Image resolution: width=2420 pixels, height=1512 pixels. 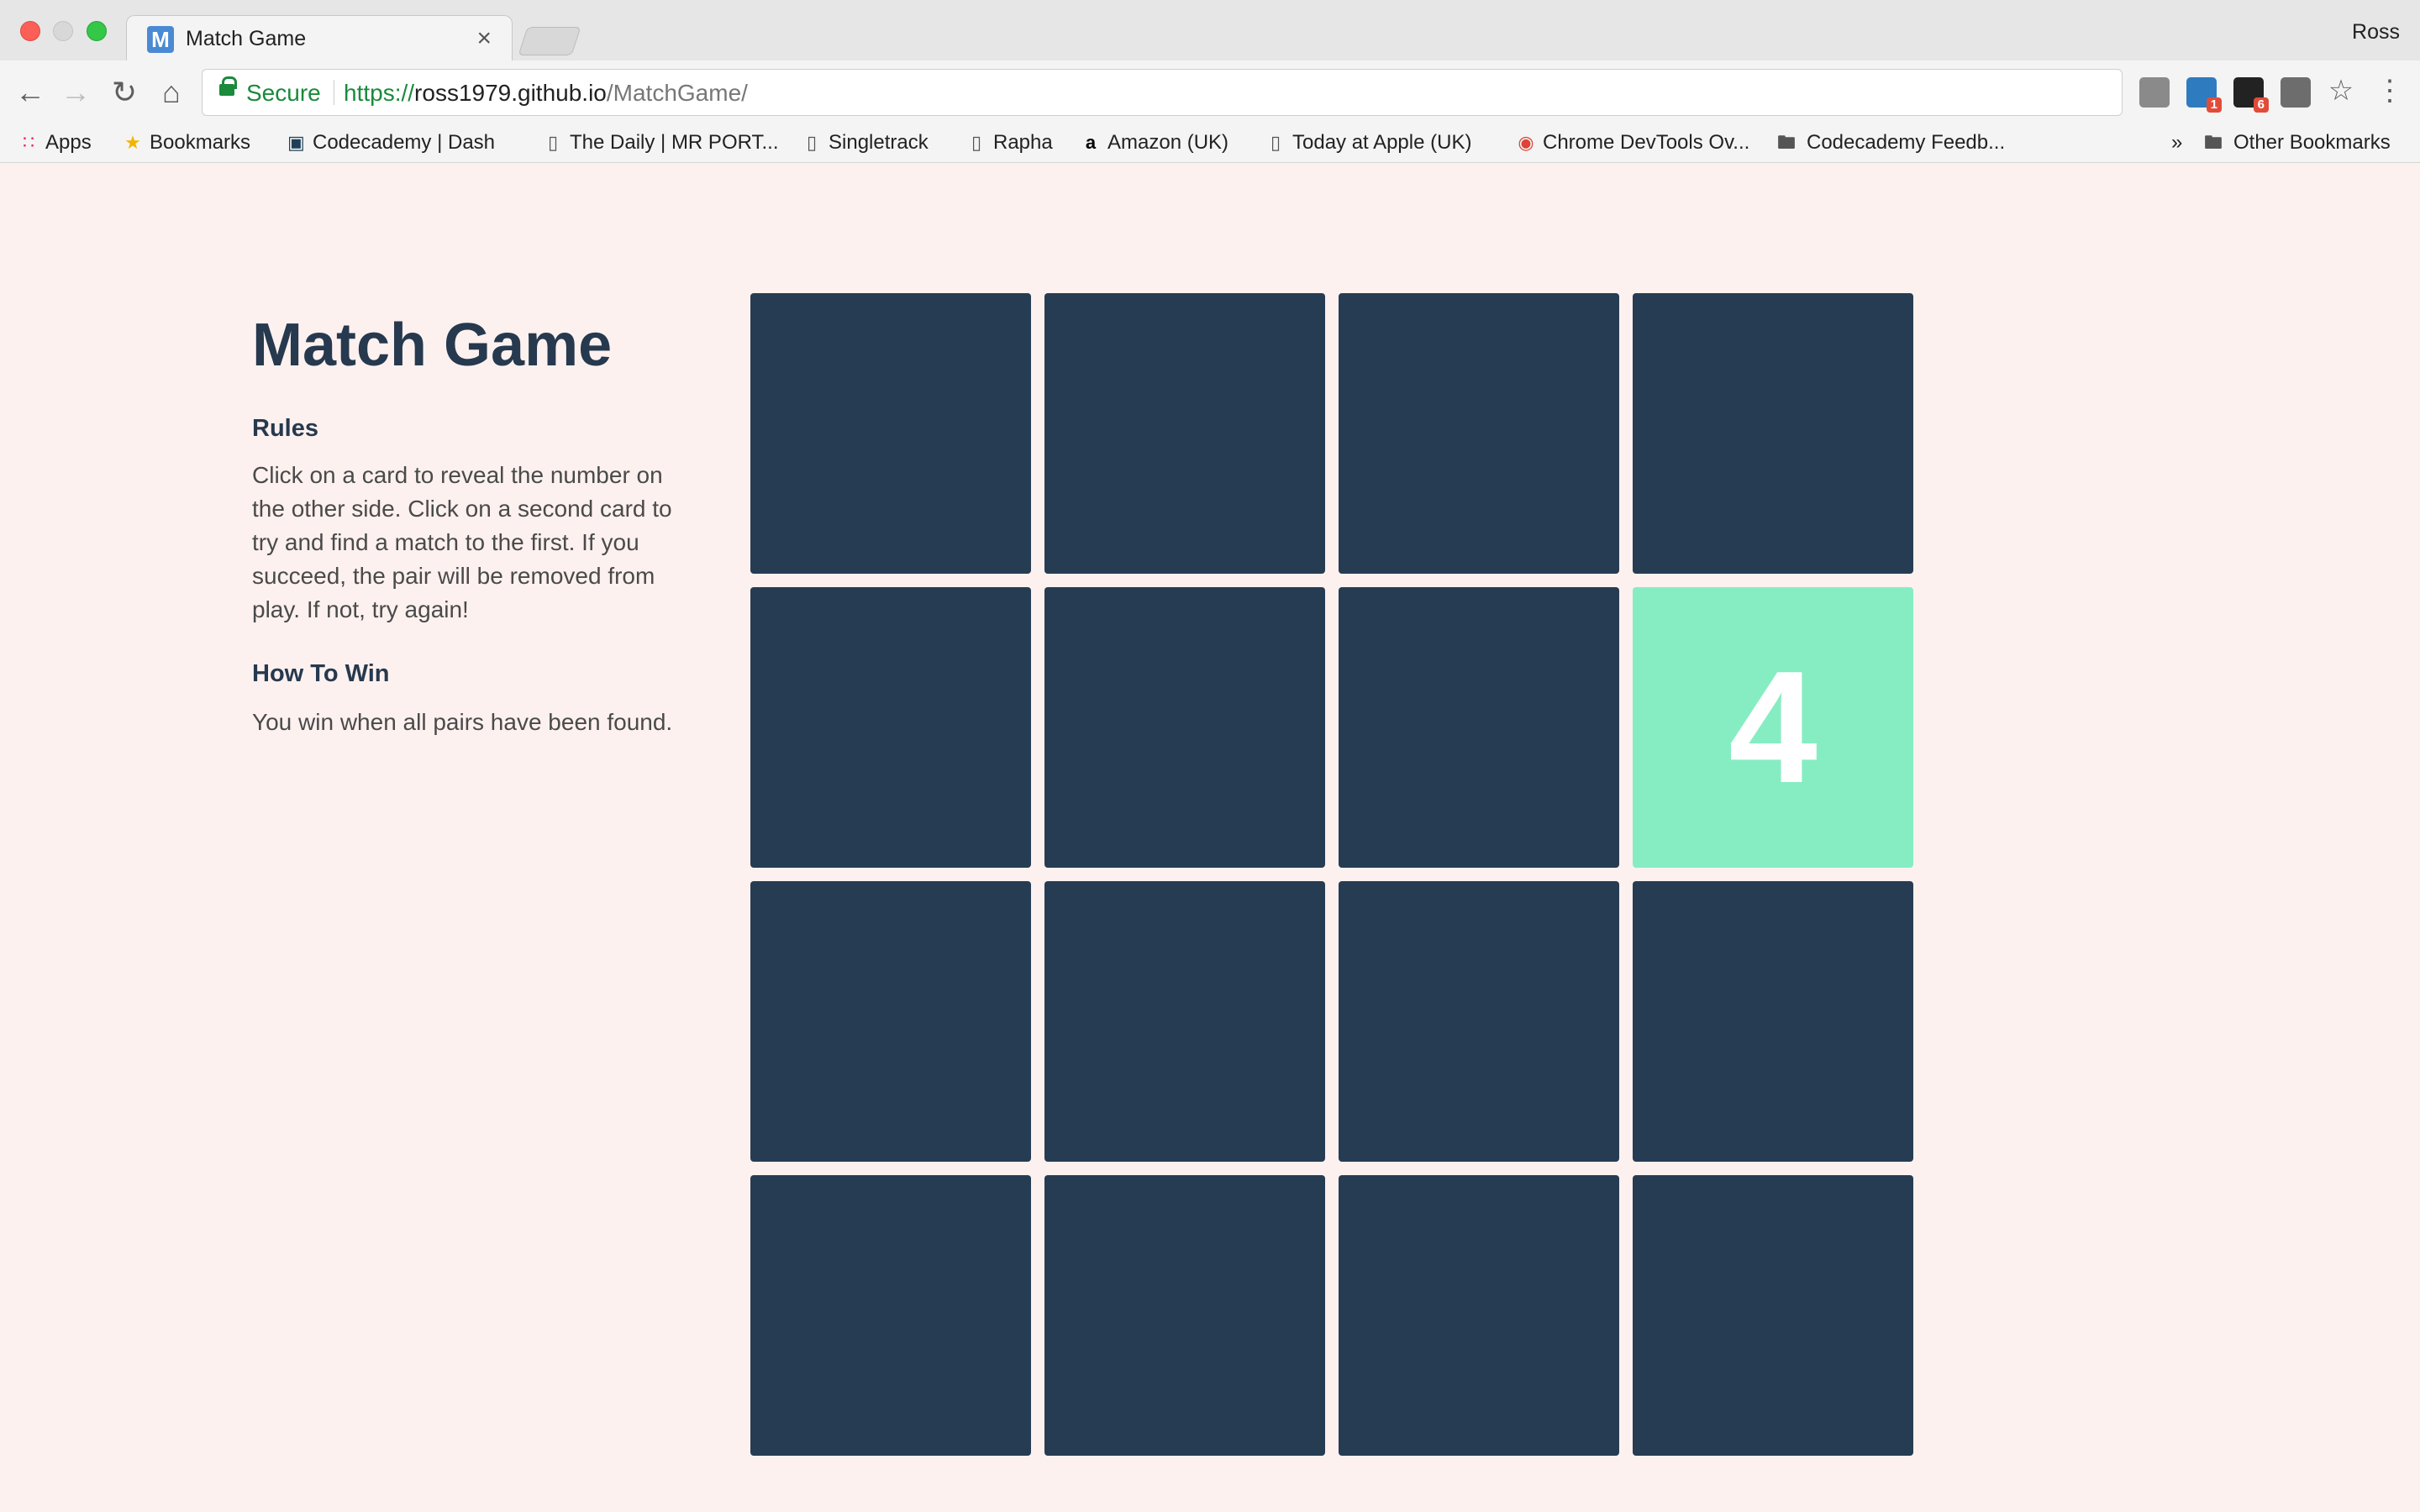 What do you see at coordinates (63, 31) in the screenshot?
I see `minimize-window-button` at bounding box center [63, 31].